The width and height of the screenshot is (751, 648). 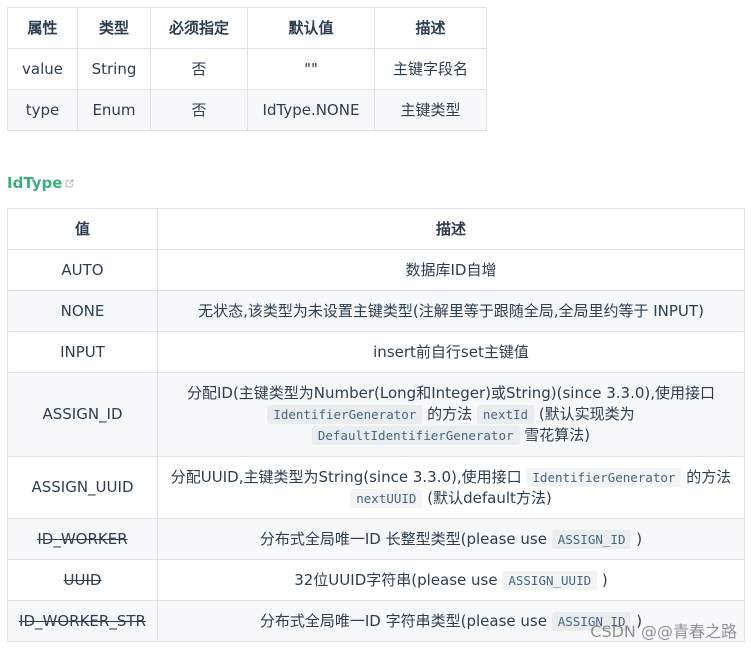 I want to click on desc-cell: insert前自行set主键值, so click(x=451, y=352).